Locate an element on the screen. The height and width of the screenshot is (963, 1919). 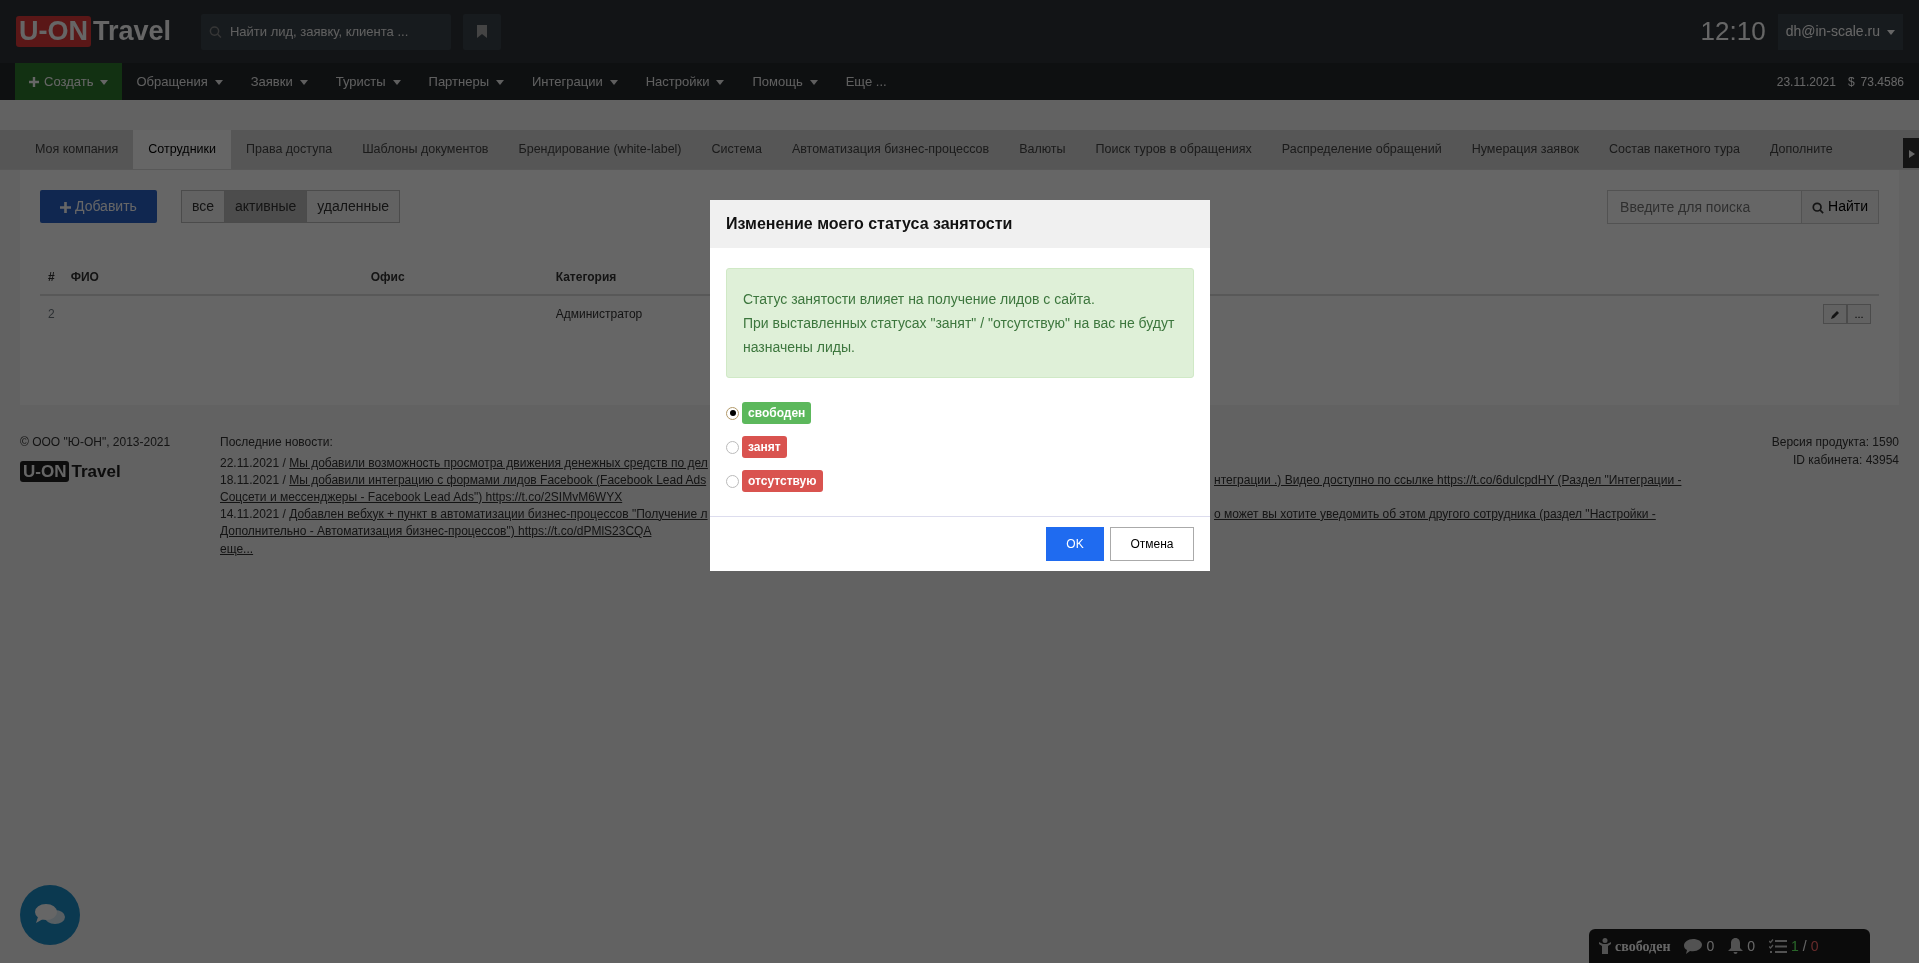
news-link: Добавлен вебхук + пункт в автоматизации бизнес-процессов "Получение л is located at coordinates (498, 513).